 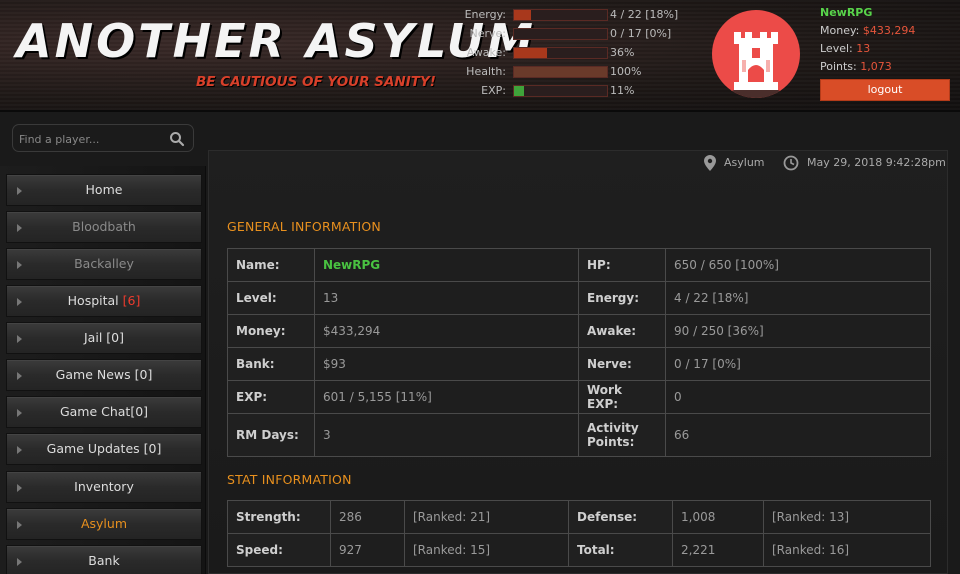 What do you see at coordinates (560, 91) in the screenshot?
I see `exp-bar` at bounding box center [560, 91].